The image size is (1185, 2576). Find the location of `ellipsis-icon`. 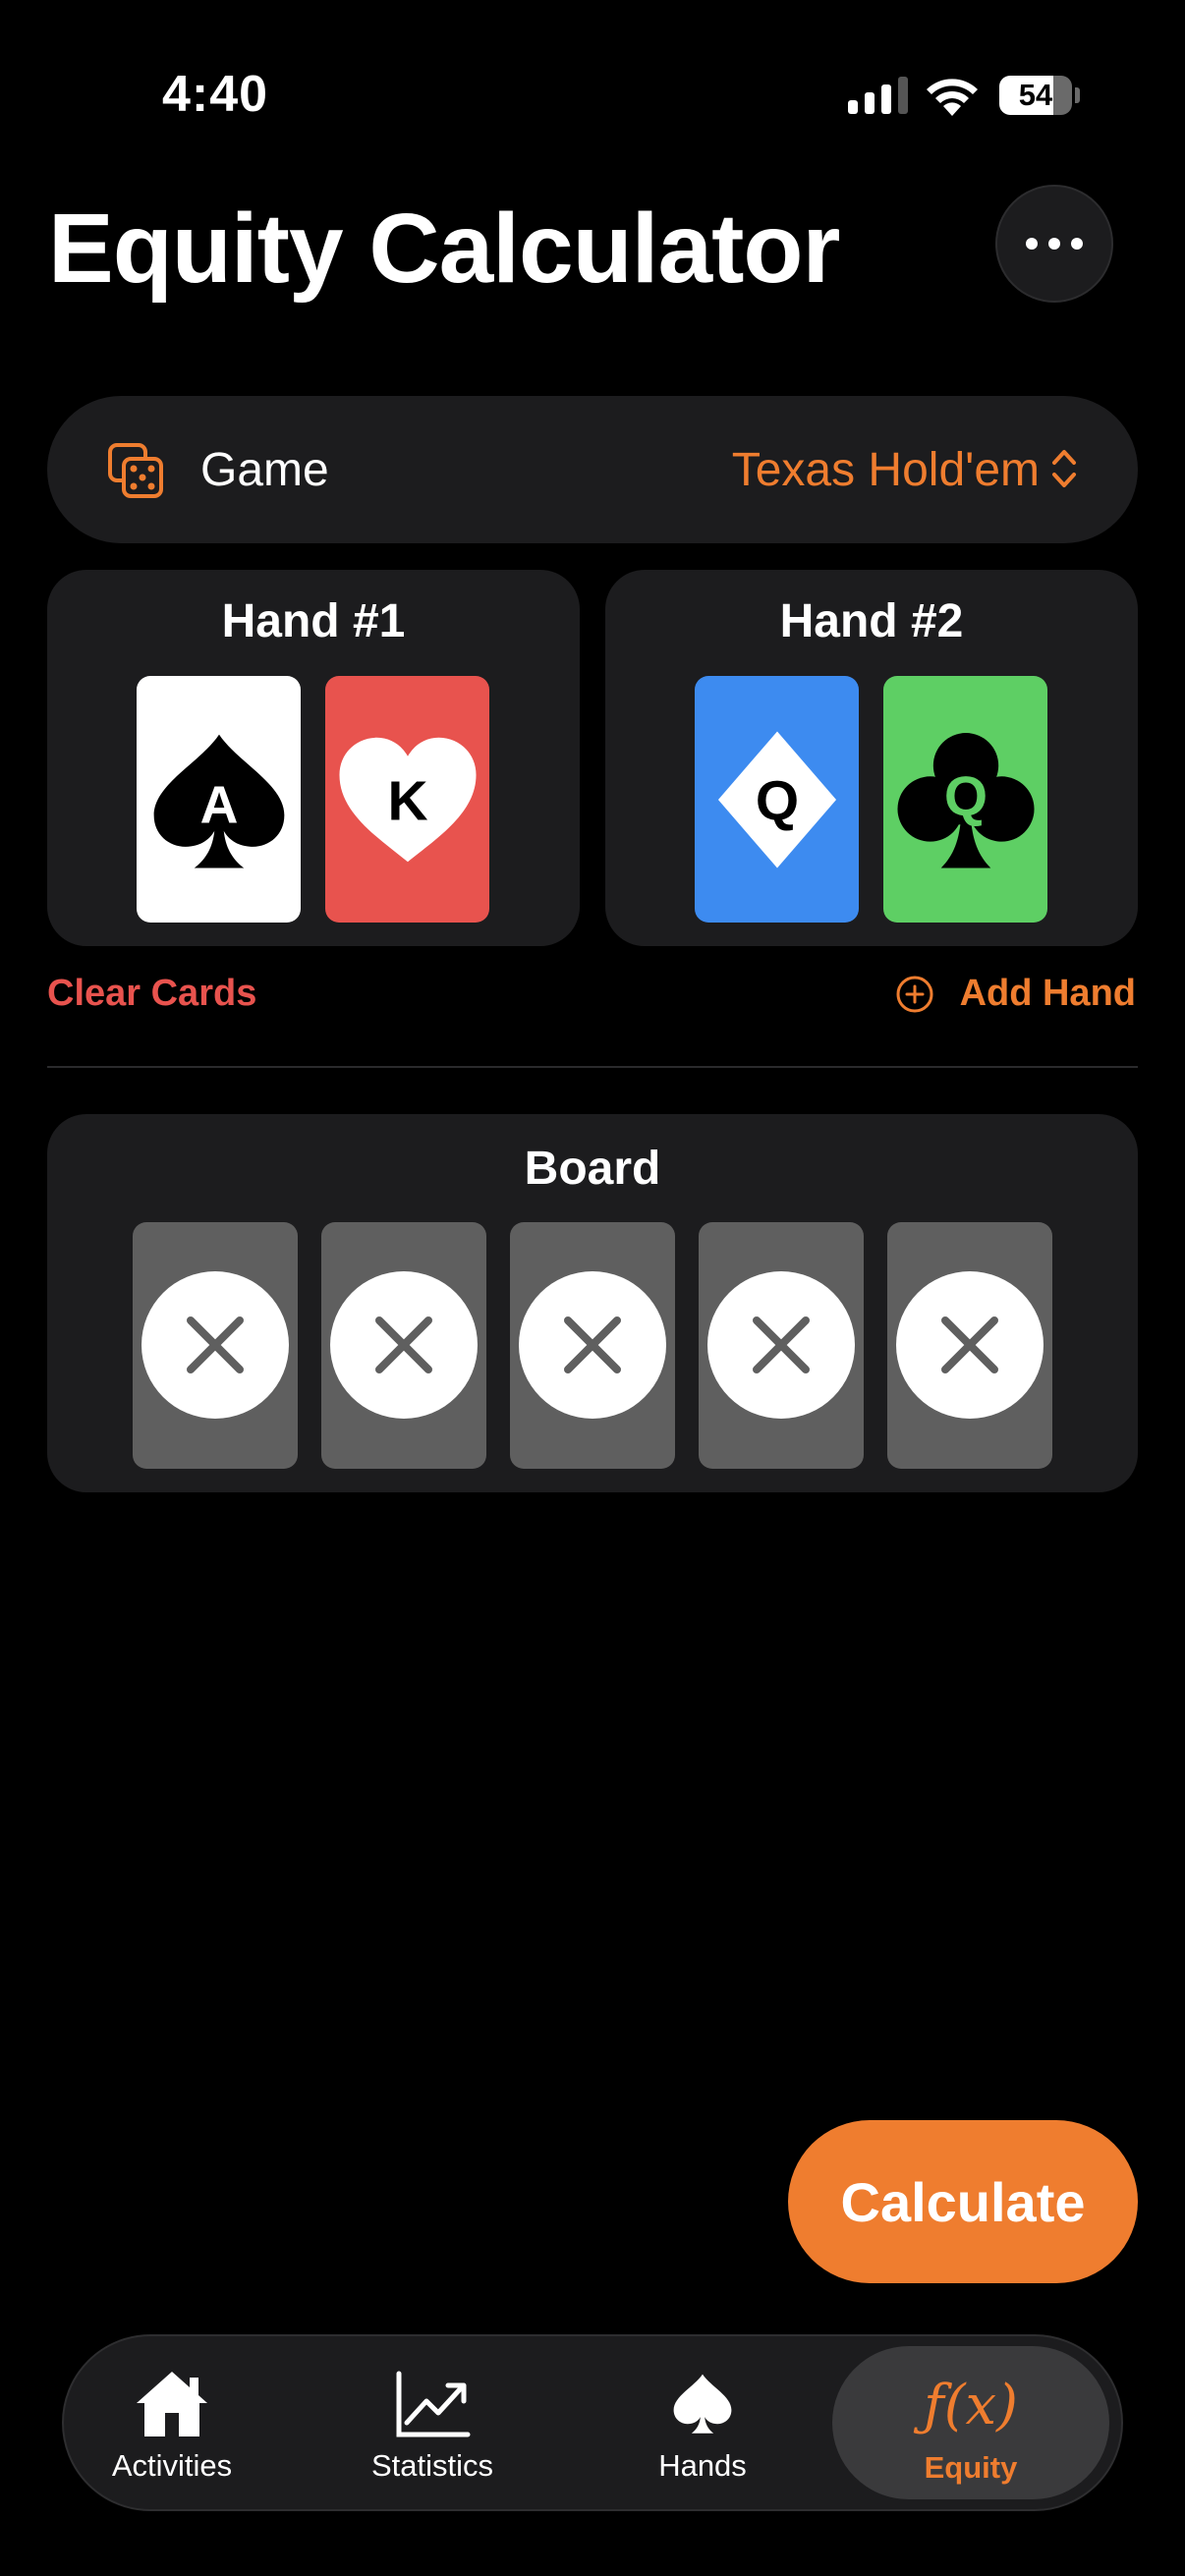

ellipsis-icon is located at coordinates (1032, 244).